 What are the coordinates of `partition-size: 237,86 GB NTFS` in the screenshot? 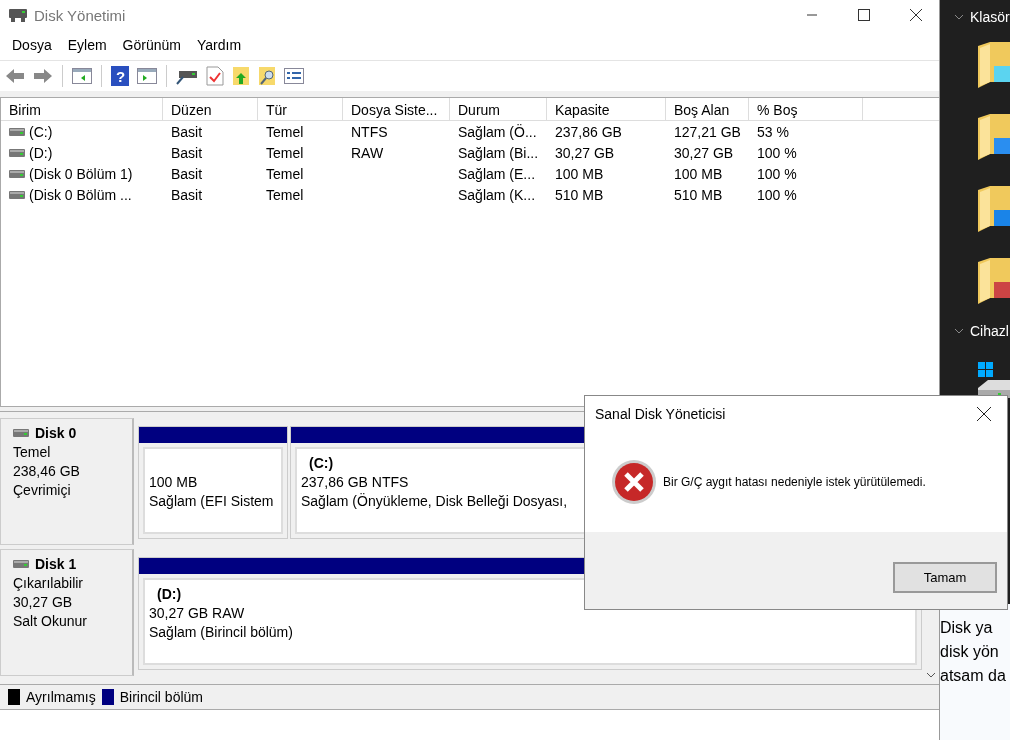 It's located at (355, 482).